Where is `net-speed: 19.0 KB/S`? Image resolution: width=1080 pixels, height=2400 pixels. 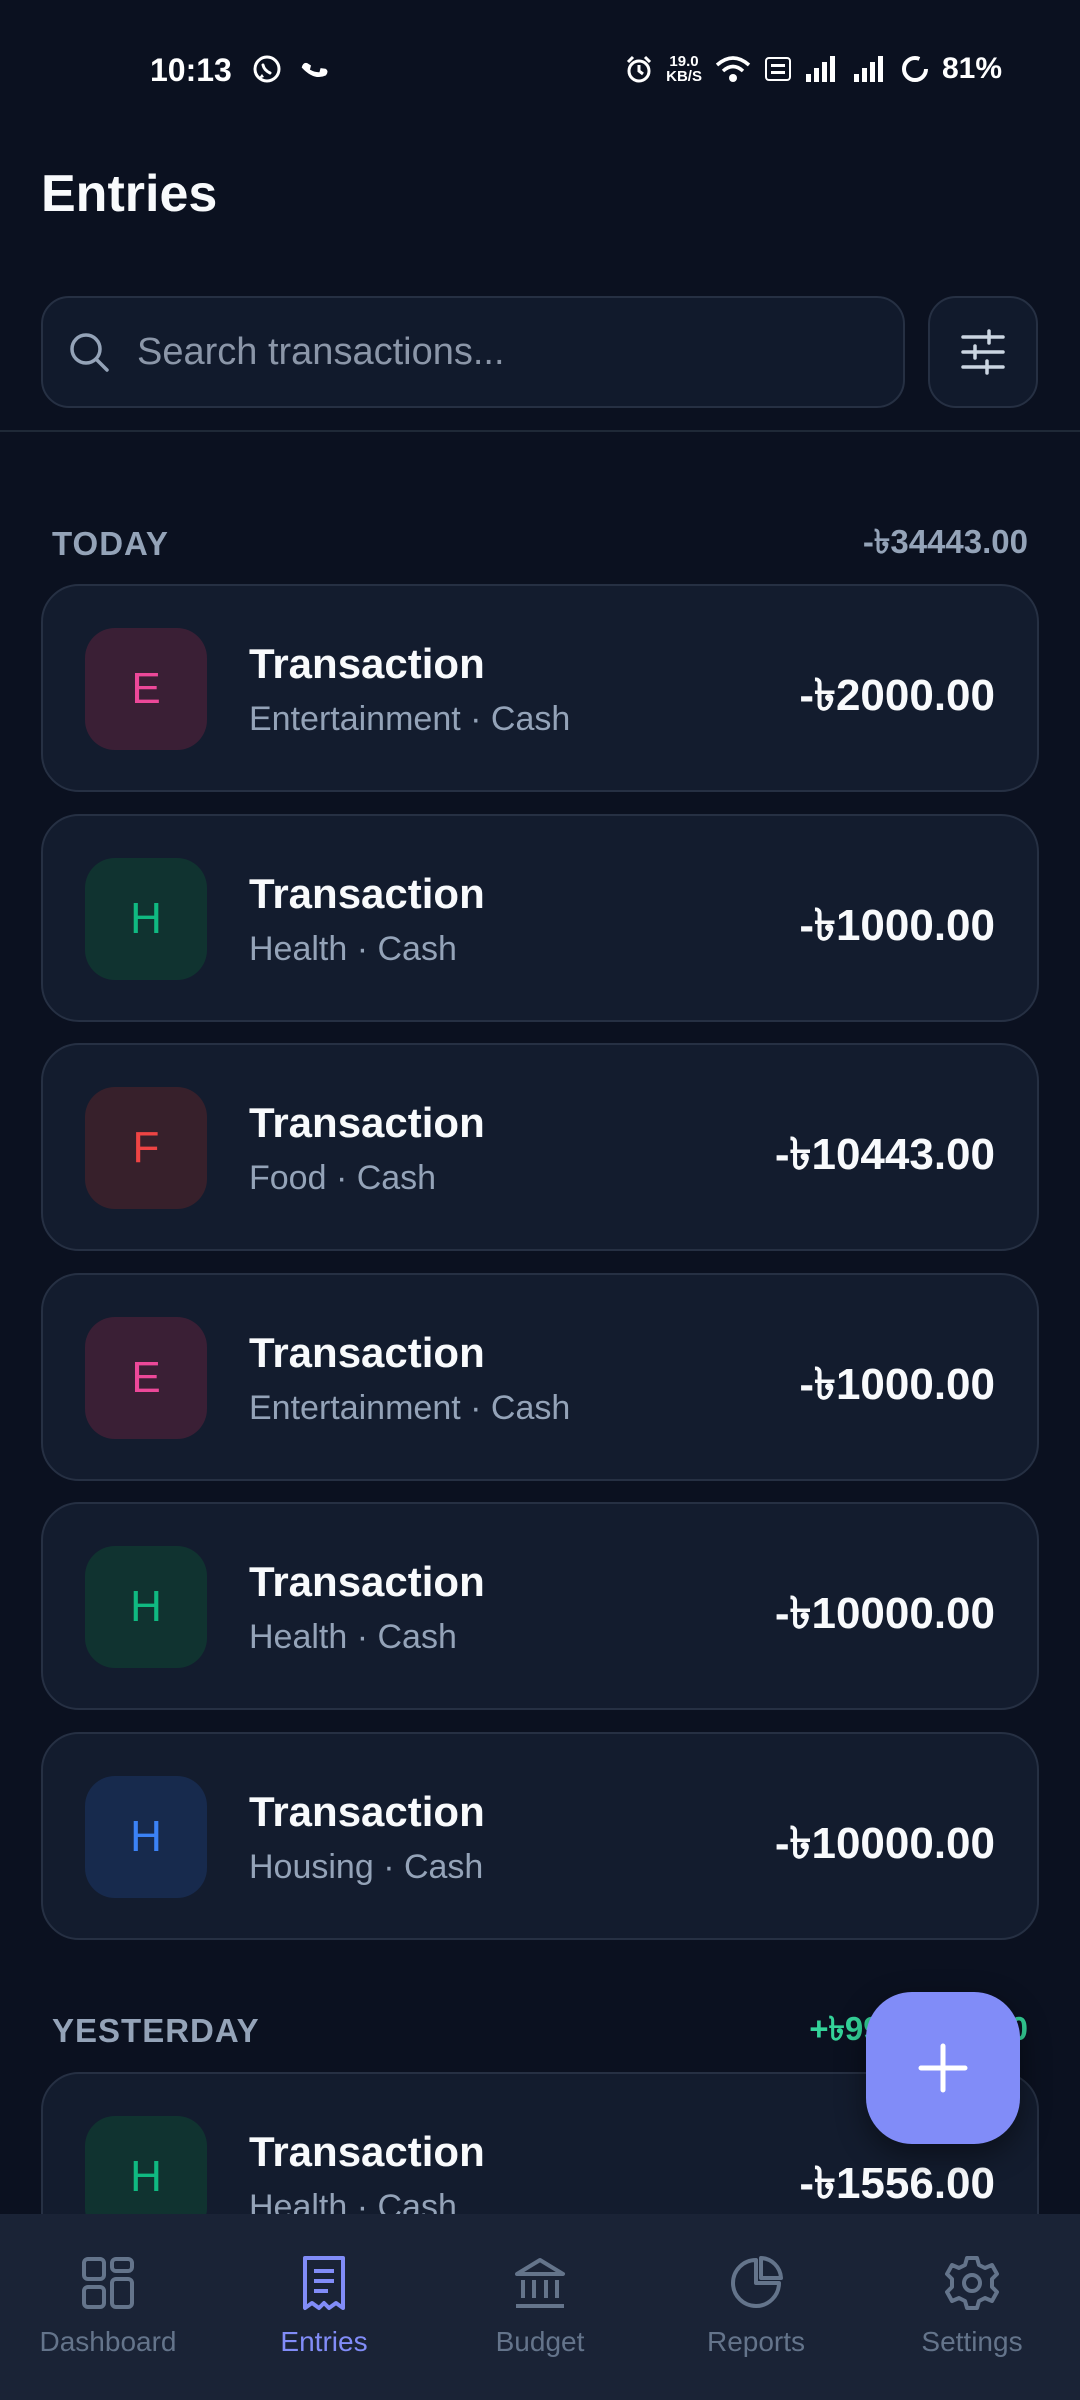 net-speed: 19.0 KB/S is located at coordinates (684, 69).